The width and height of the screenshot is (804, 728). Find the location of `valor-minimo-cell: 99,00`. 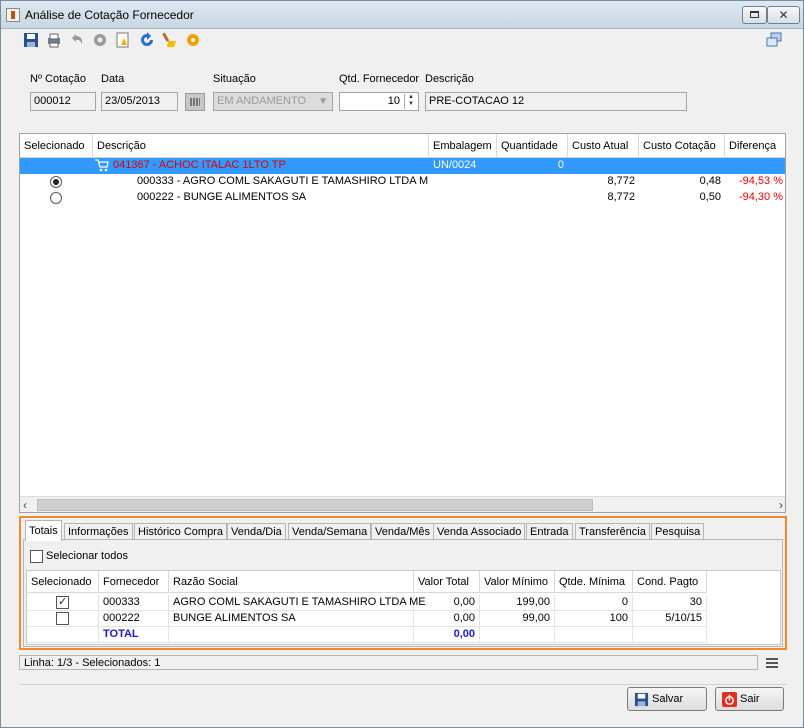

valor-minimo-cell: 99,00 is located at coordinates (517, 619).